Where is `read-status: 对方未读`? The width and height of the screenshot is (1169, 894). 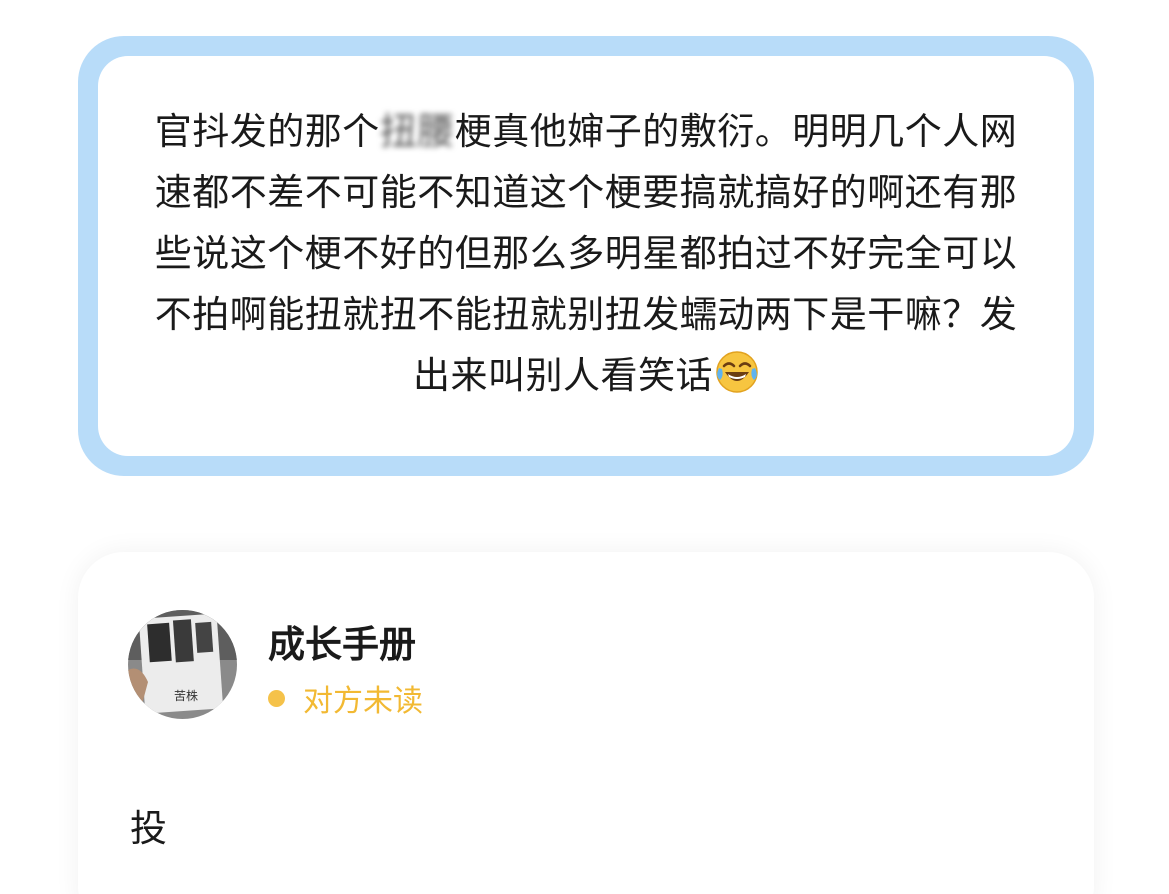
read-status: 对方未读 is located at coordinates (345, 698).